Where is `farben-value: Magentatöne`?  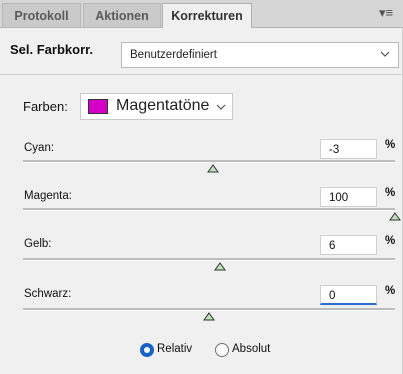 farben-value: Magentatöne is located at coordinates (163, 105).